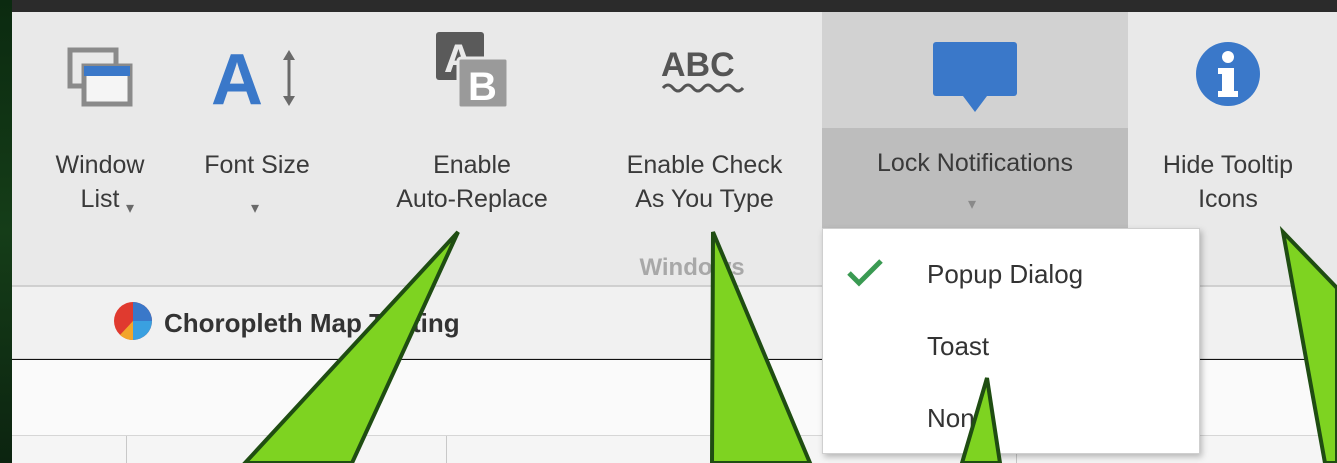  I want to click on callout-arrow-toast, so click(981, 420).